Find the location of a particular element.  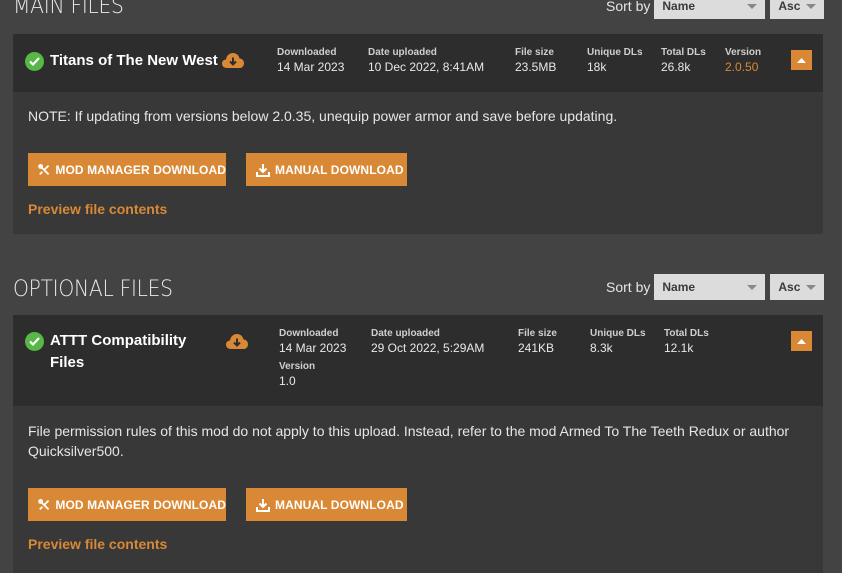

stat-value: 29 Oct 2022, 5:29AM is located at coordinates (428, 348).